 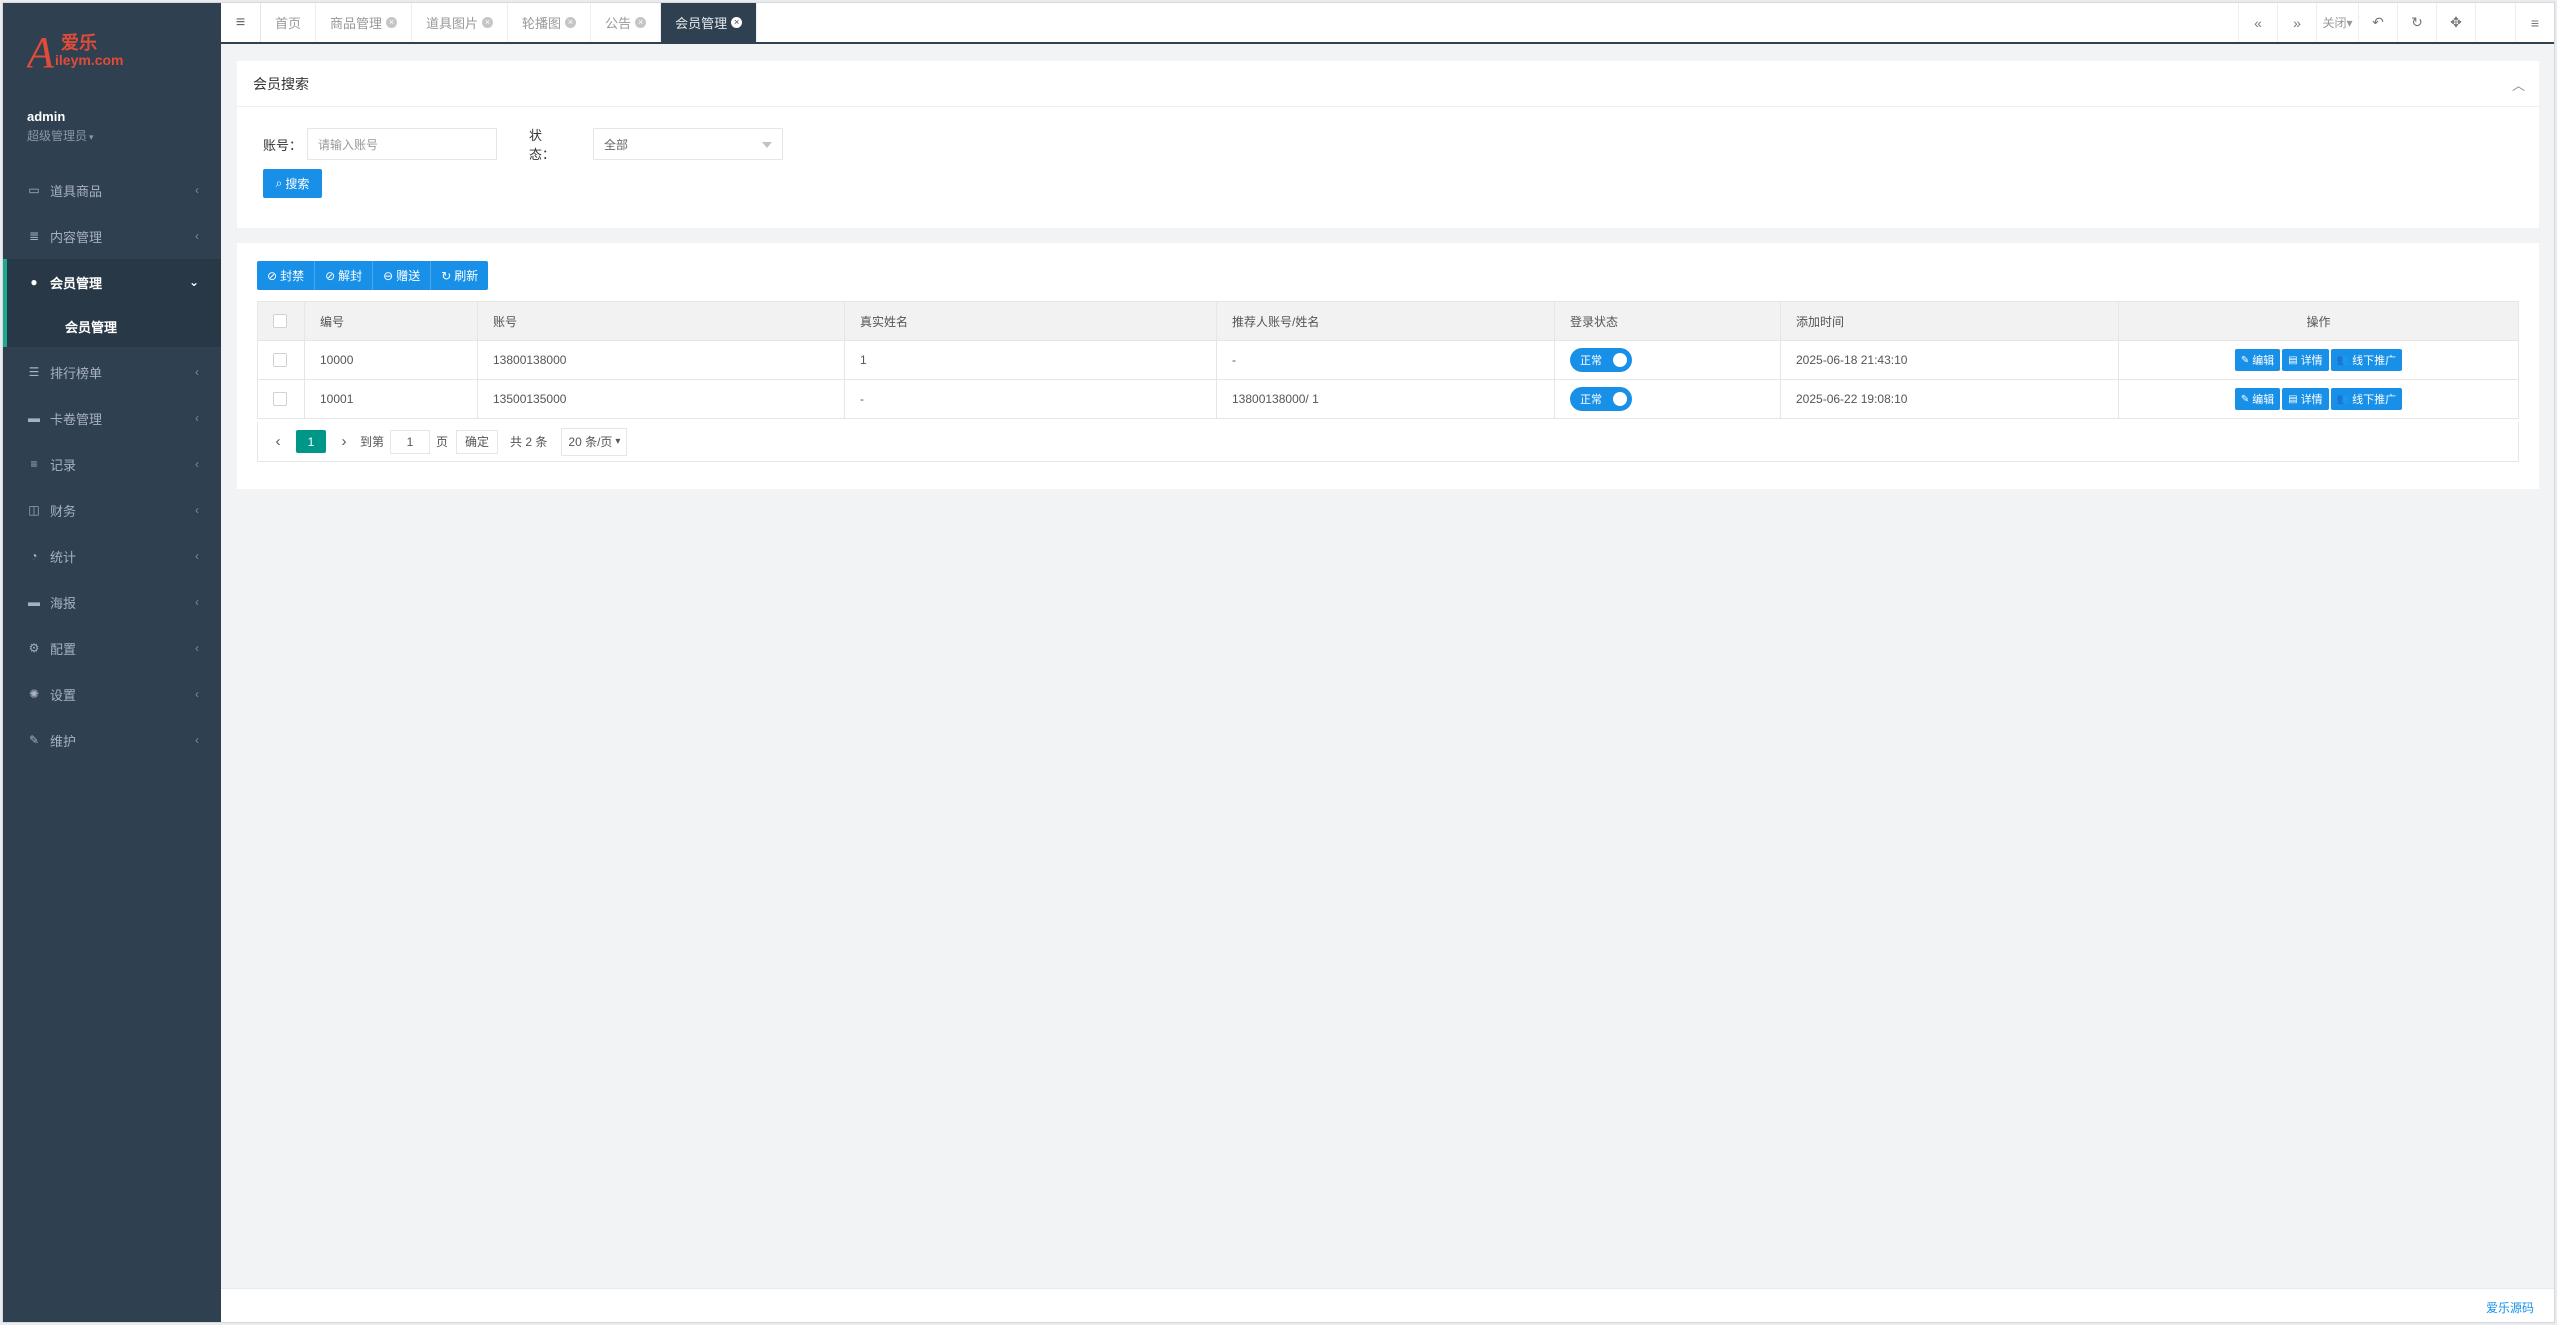 What do you see at coordinates (112, 602) in the screenshot?
I see `sidebar-item-poster: ▬ 海报 ‹` at bounding box center [112, 602].